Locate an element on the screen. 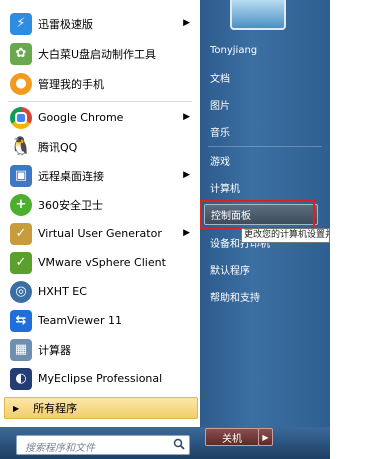 This screenshot has height=459, width=370. program-360: + 360安全卫士 is located at coordinates (100, 204).